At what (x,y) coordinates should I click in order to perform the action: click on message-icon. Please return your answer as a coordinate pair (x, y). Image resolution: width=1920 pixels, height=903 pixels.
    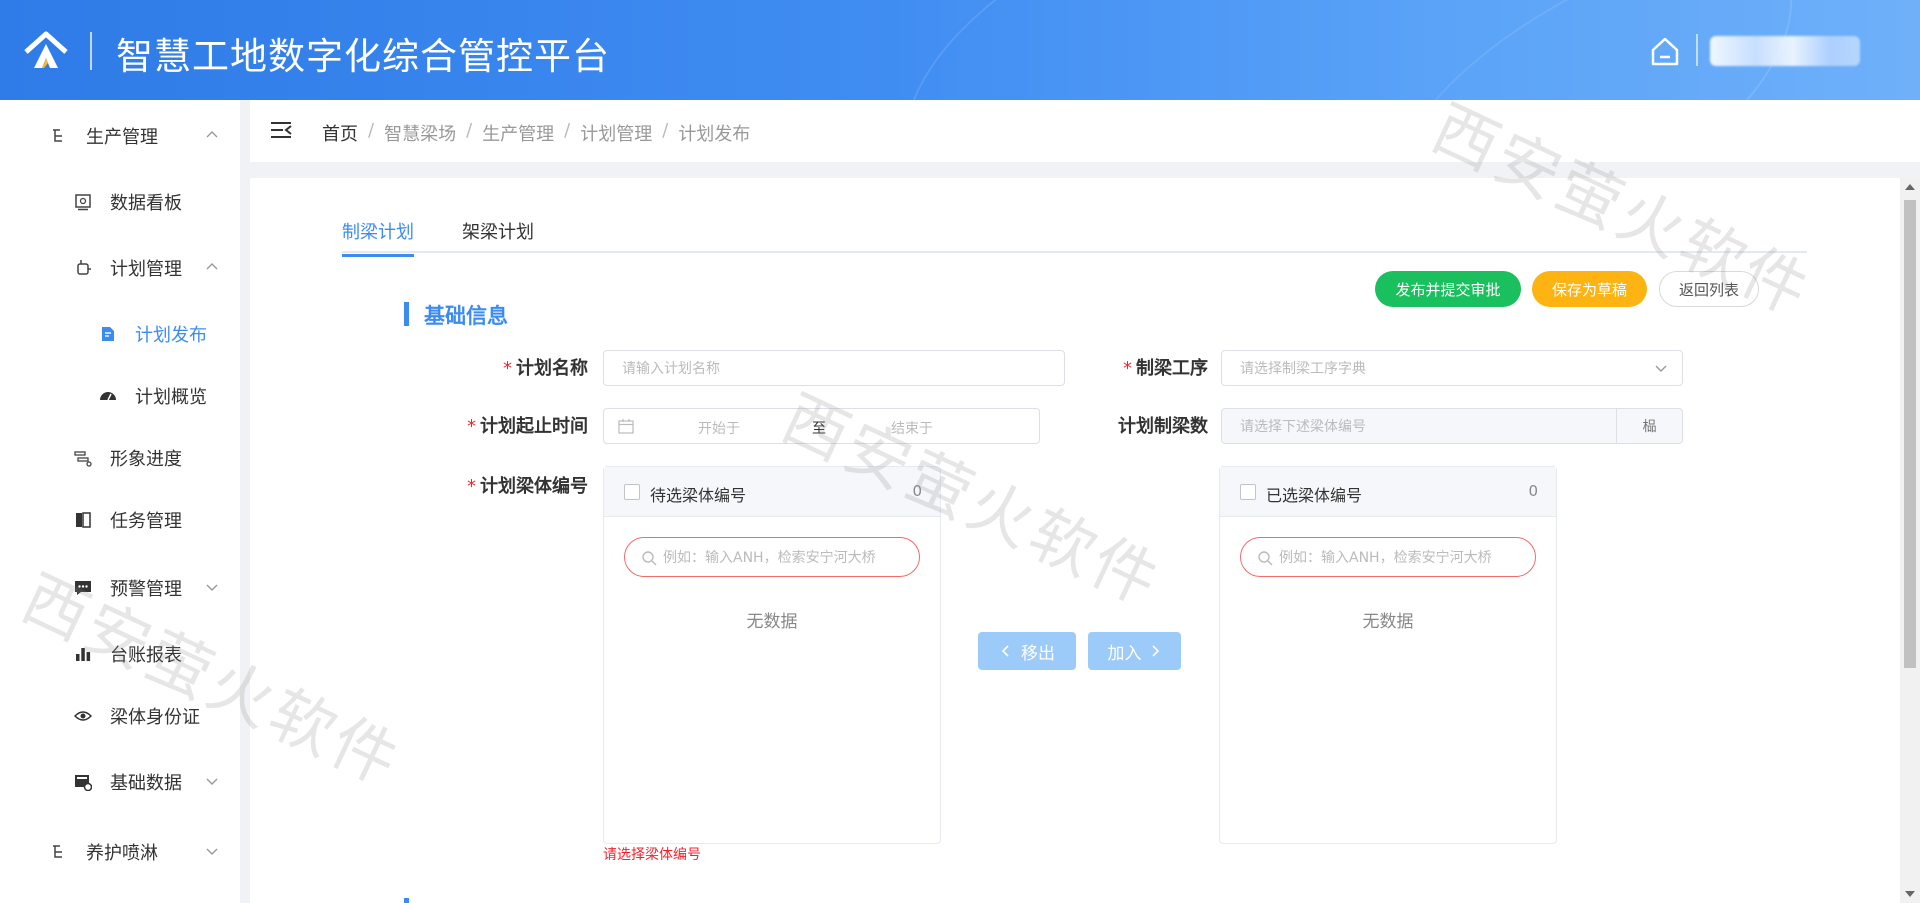
    Looking at the image, I should click on (83, 588).